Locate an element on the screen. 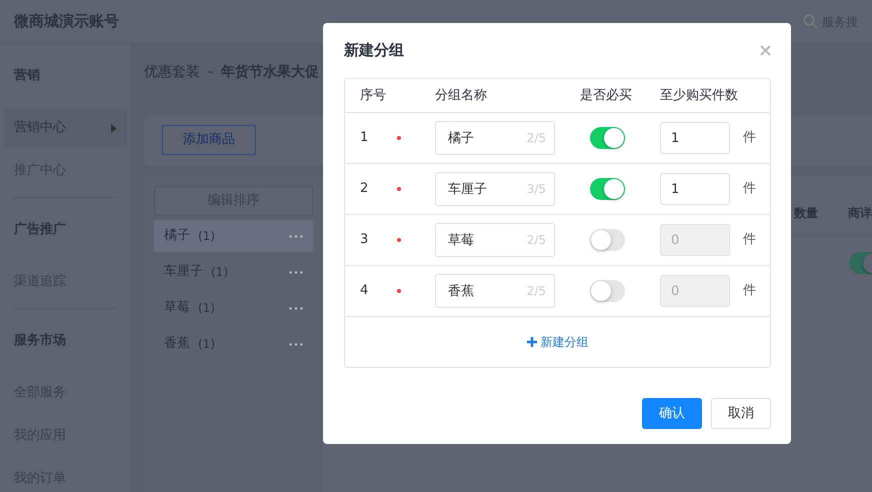 Image resolution: width=872 pixels, height=492 pixels. cancel-button: 取消 is located at coordinates (741, 413).